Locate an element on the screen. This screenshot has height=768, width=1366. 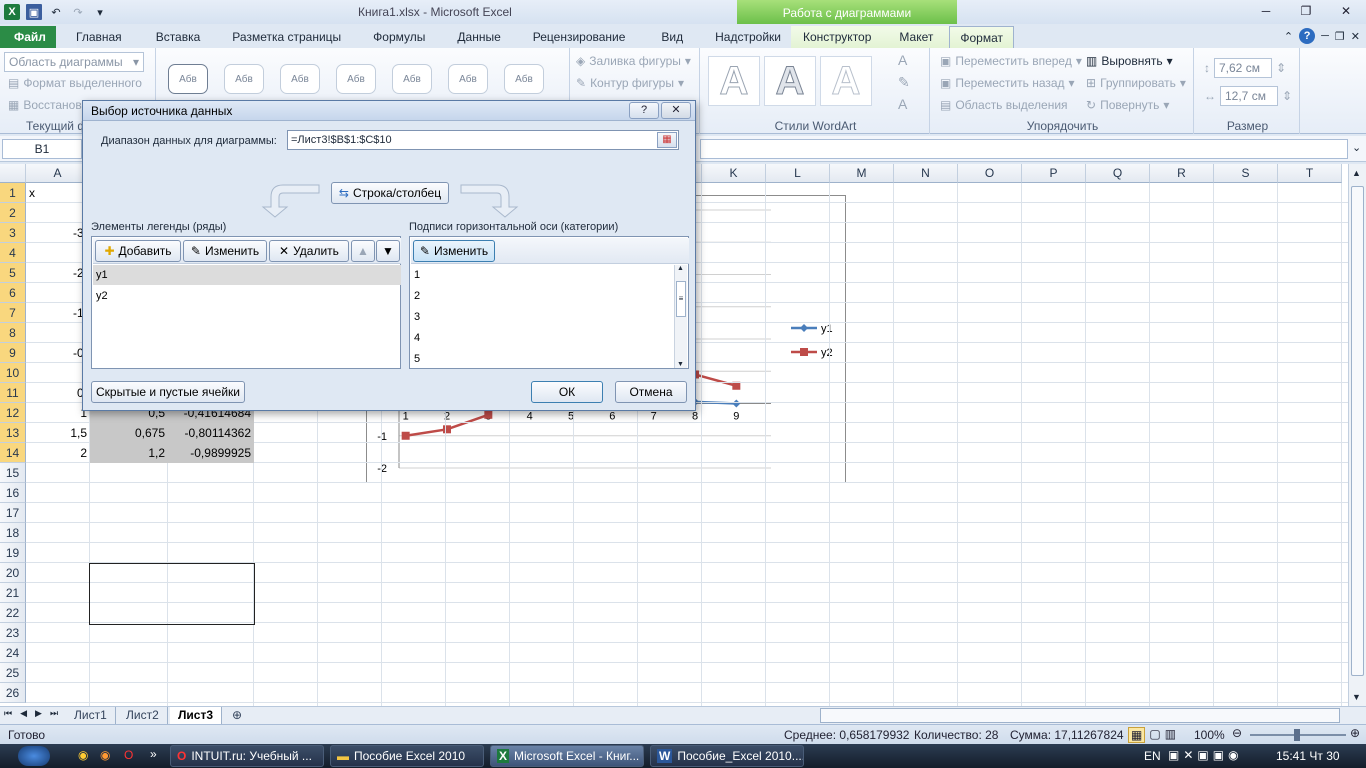
cell: 1 is located at coordinates (58, 413).